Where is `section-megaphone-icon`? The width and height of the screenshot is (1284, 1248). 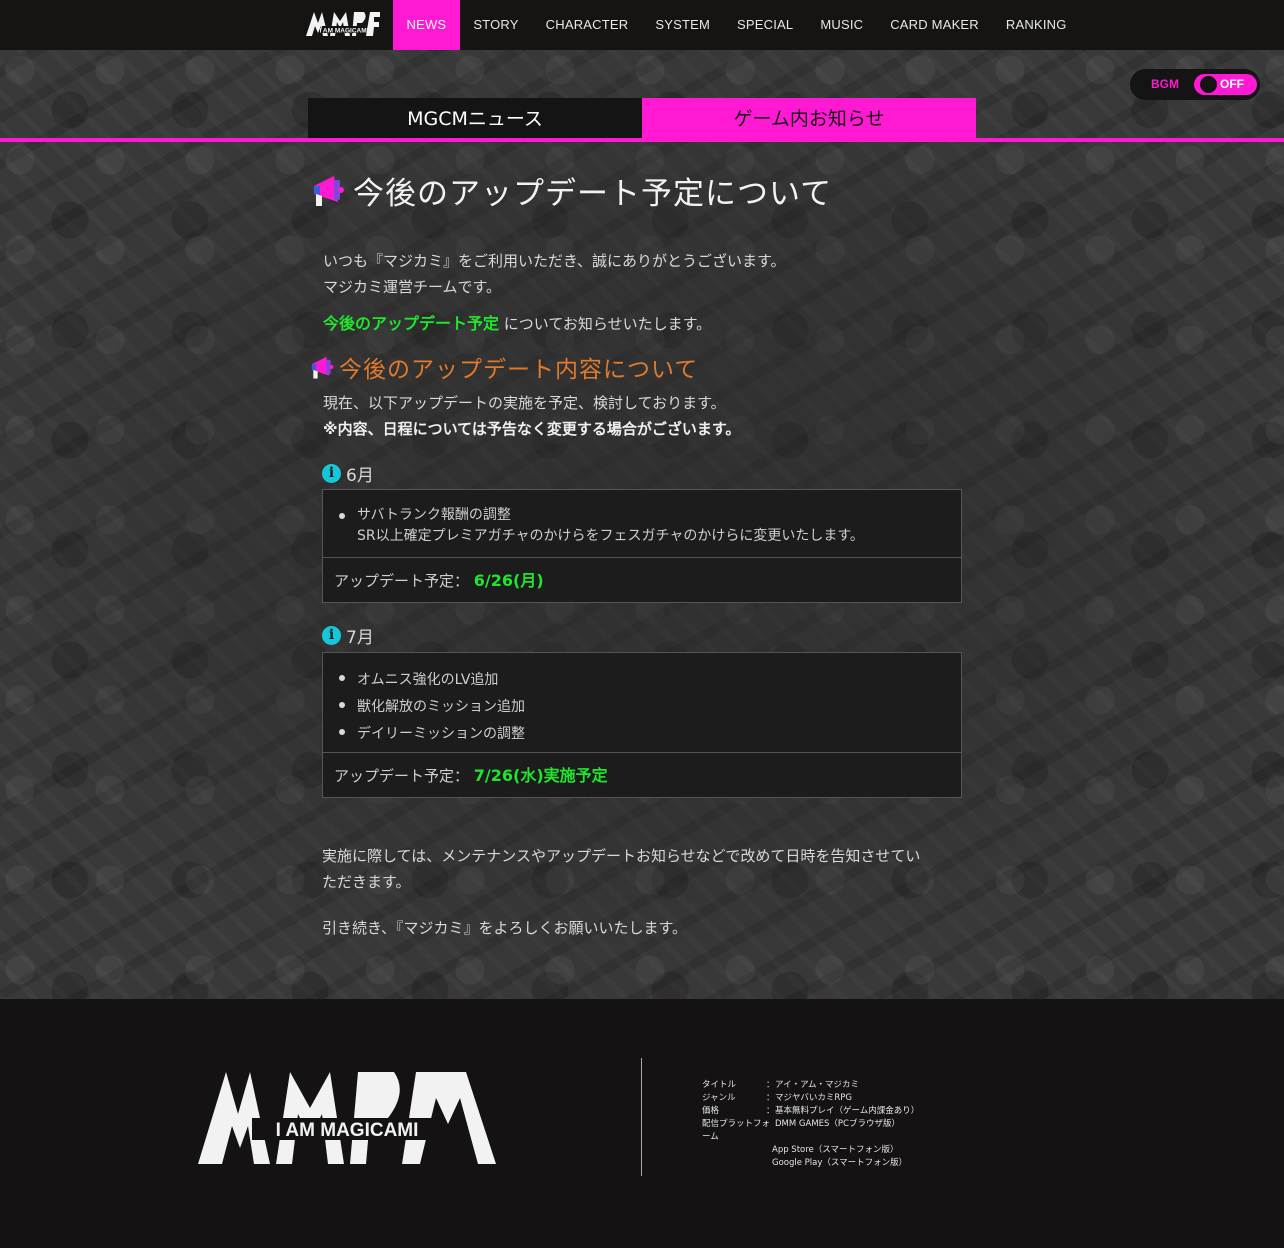
section-megaphone-icon is located at coordinates (322, 367).